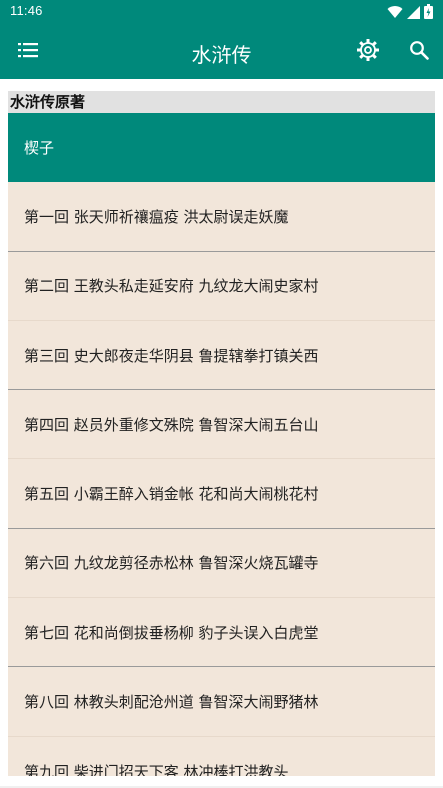  I want to click on signal-icon, so click(413, 13).